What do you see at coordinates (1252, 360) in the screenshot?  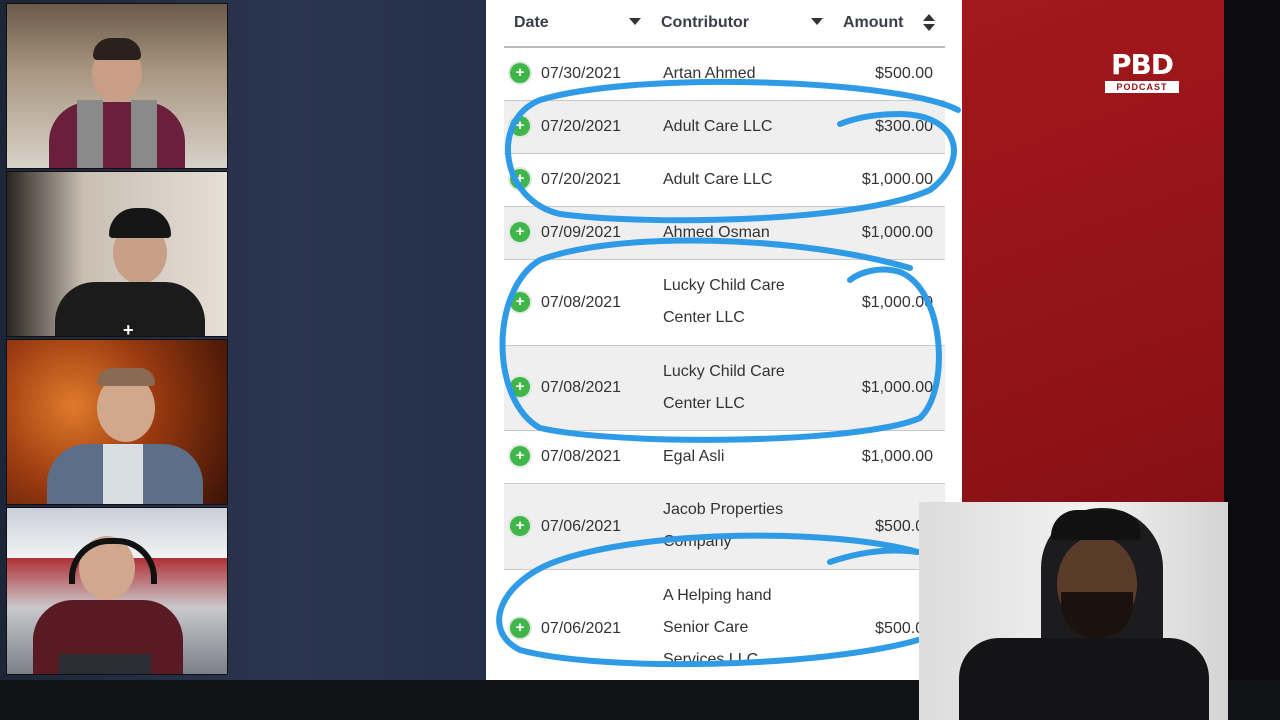 I see `right-edge-backdrop` at bounding box center [1252, 360].